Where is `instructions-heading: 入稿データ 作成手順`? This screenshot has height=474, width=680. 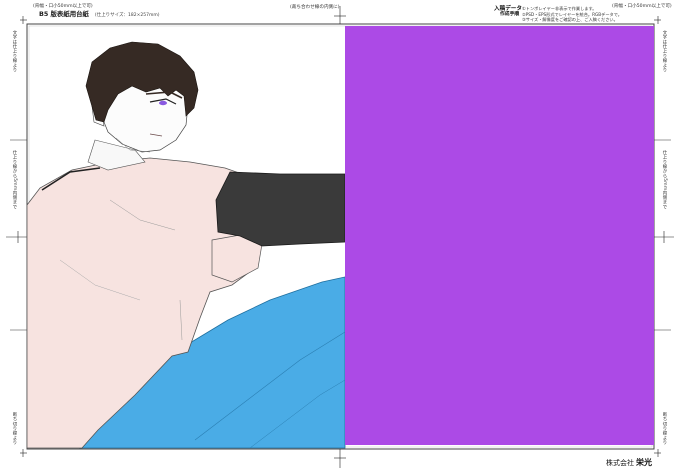
instructions-heading: 入稿データ 作成手順 is located at coordinates (508, 12).